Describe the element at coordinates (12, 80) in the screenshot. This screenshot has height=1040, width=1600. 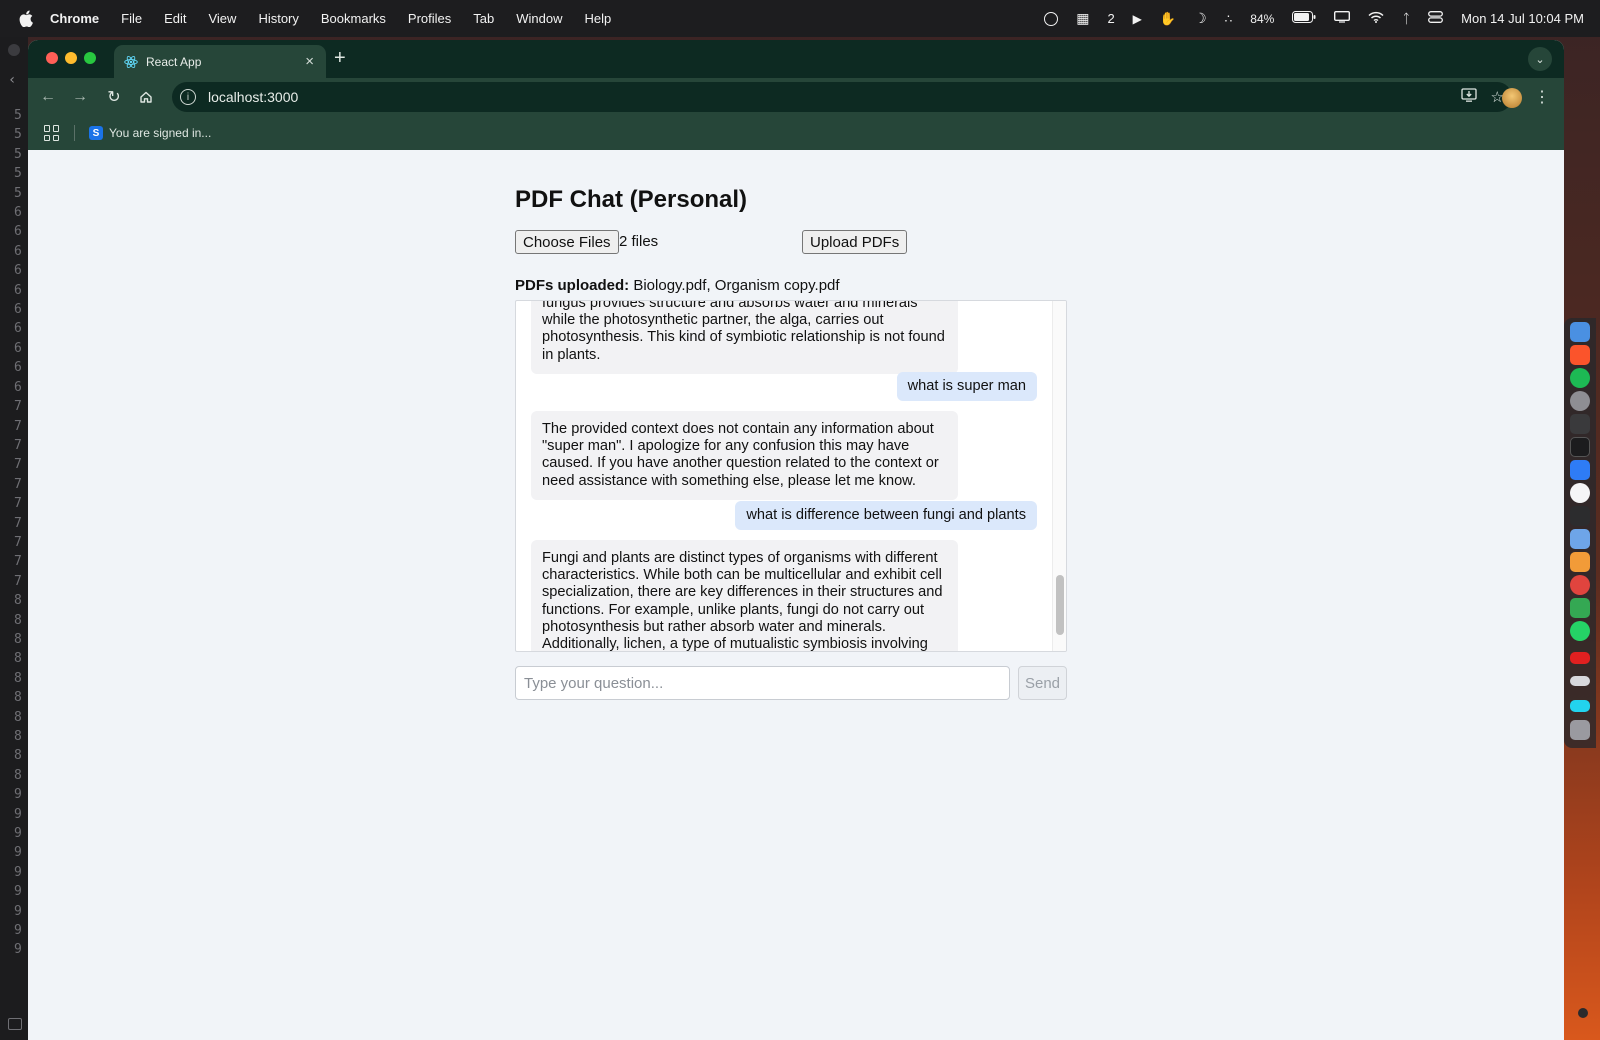
I see `chevron-left-icon: ‹` at that location.